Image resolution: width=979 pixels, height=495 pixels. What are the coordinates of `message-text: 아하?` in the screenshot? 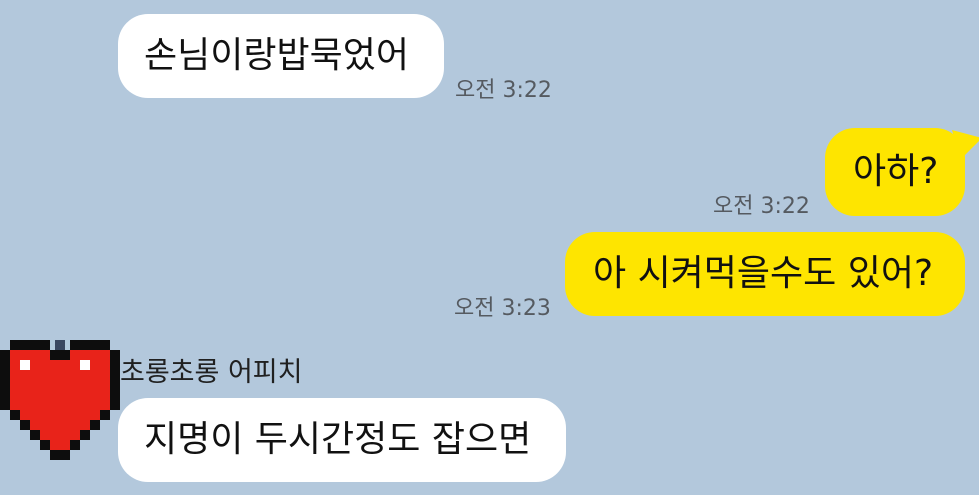 It's located at (896, 171).